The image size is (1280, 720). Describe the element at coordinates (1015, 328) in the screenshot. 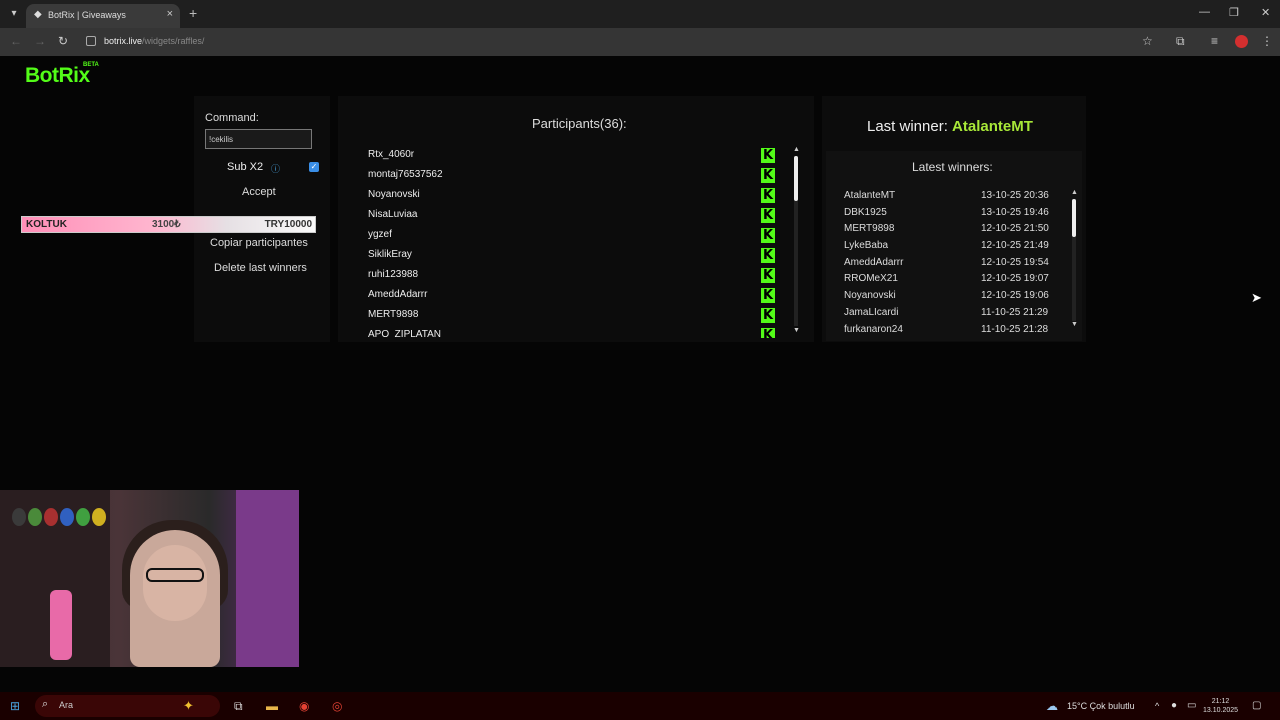

I see `winner-time: 11-10-25 21:28` at that location.